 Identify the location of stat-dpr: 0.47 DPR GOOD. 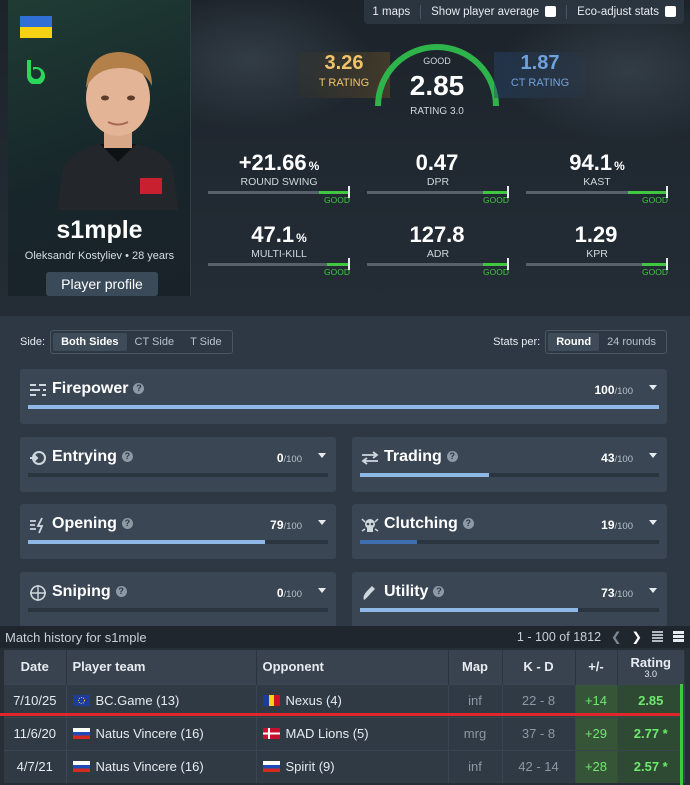
(438, 177).